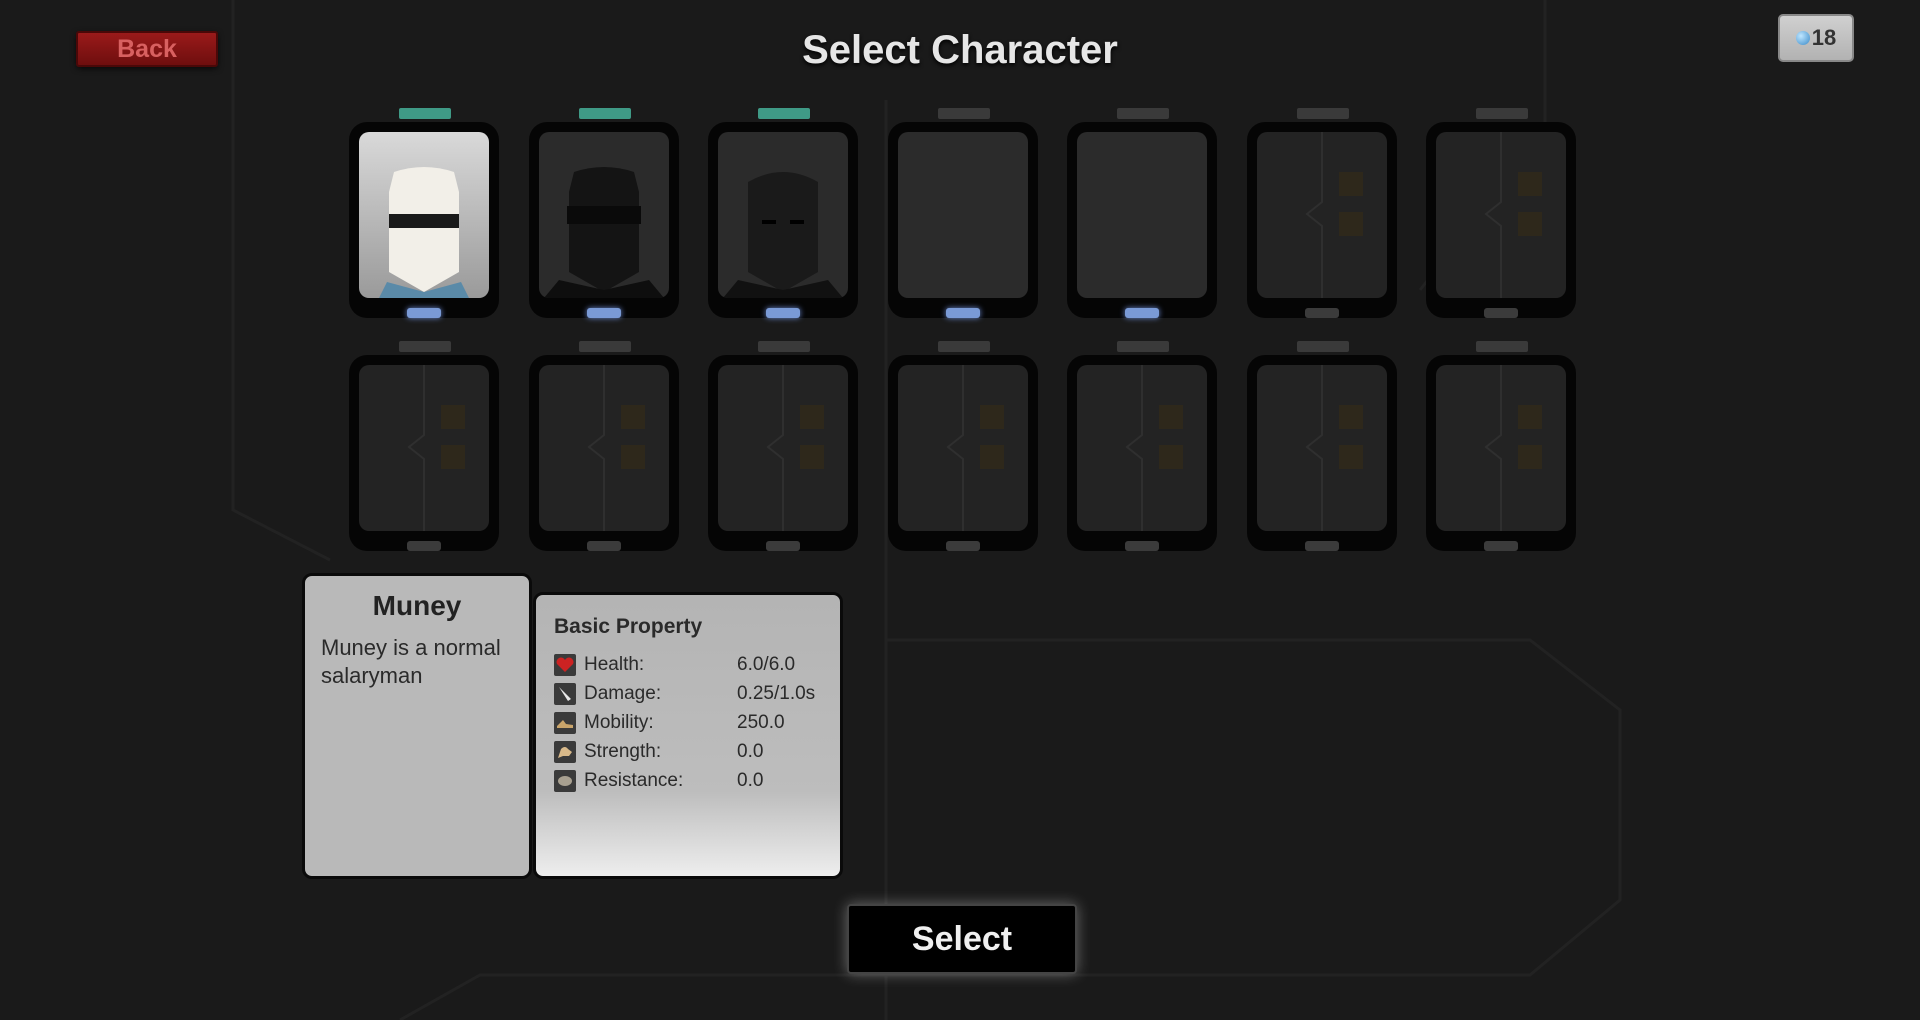  Describe the element at coordinates (962, 939) in the screenshot. I see `select-button: Select` at that location.